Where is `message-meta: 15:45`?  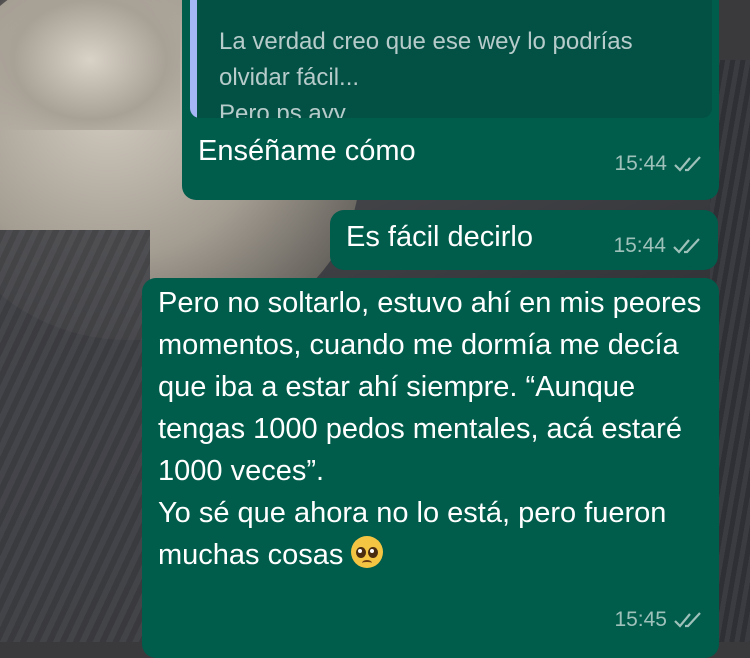
message-meta: 15:45 is located at coordinates (659, 620).